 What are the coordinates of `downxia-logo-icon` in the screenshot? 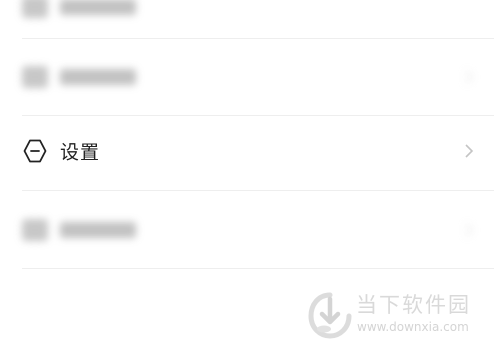 It's located at (330, 315).